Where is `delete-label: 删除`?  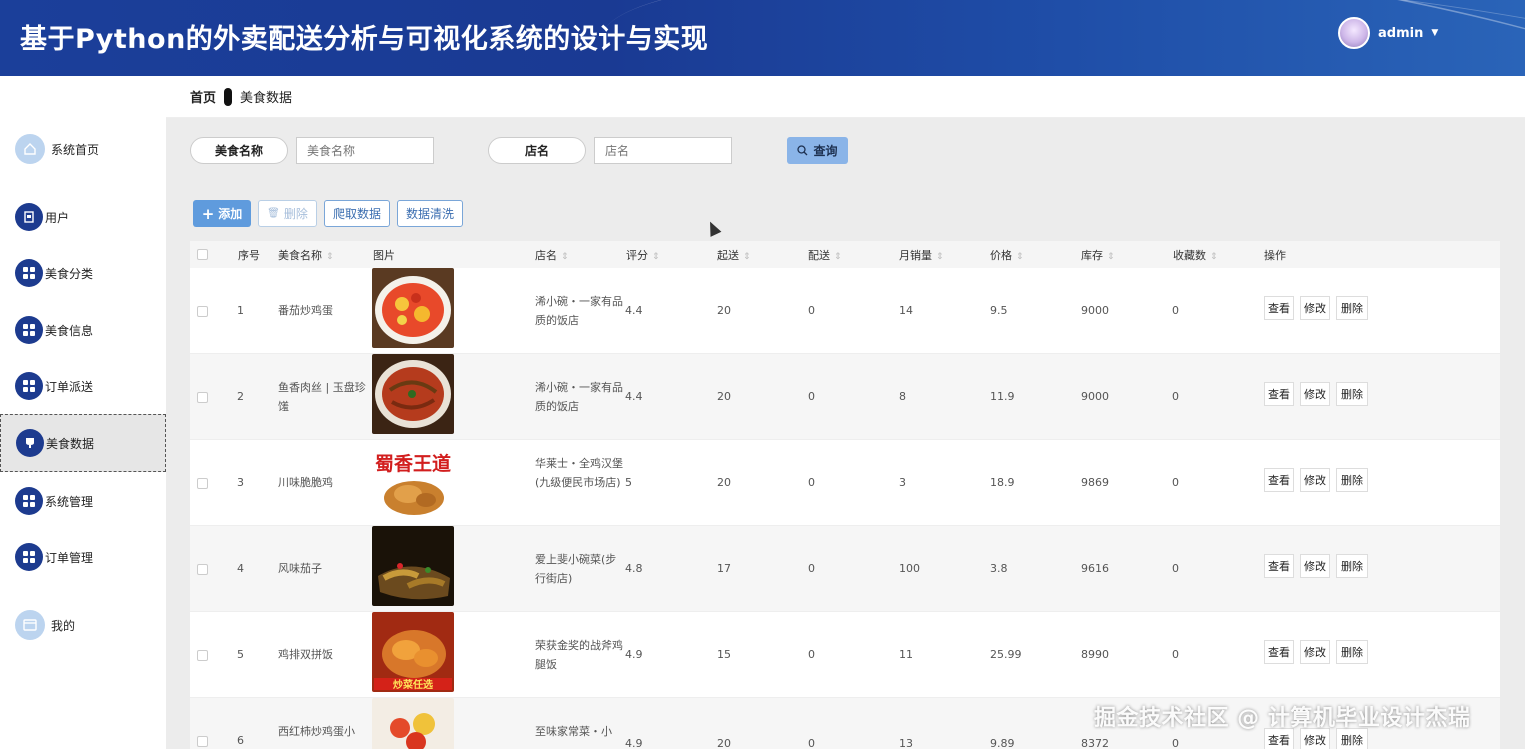 delete-label: 删除 is located at coordinates (295, 214).